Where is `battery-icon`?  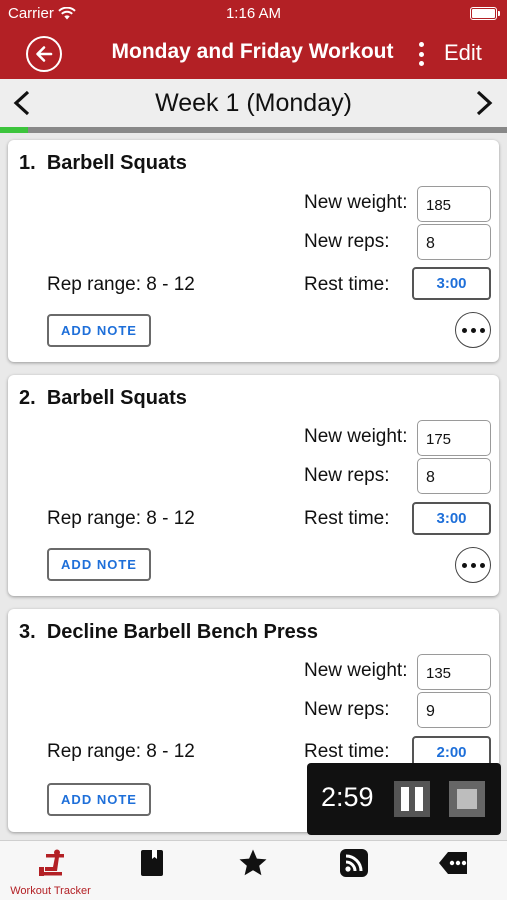 battery-icon is located at coordinates (485, 13).